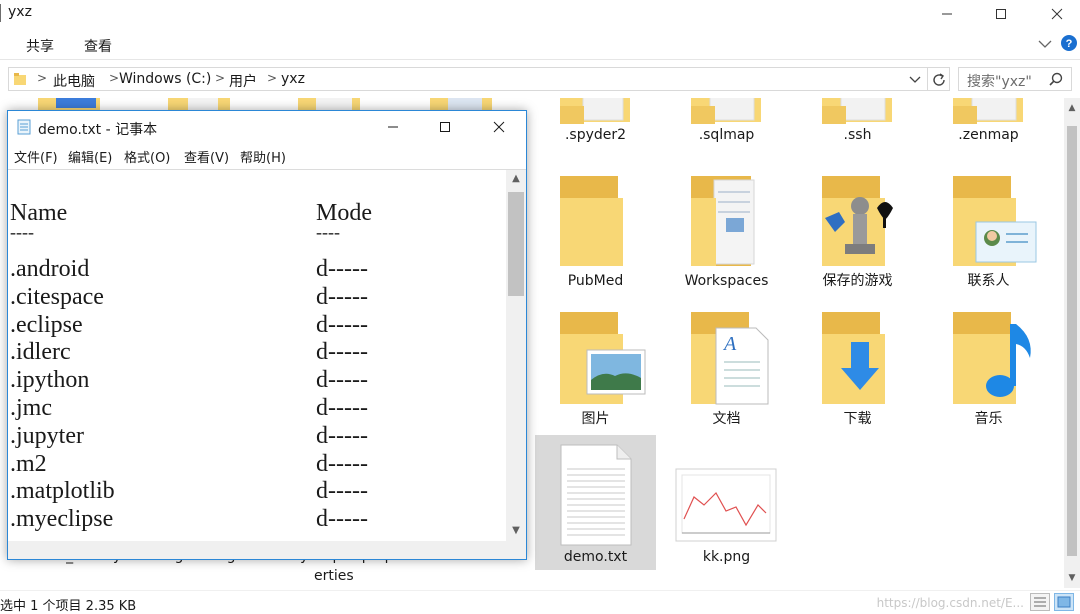 This screenshot has width=1080, height=614. What do you see at coordinates (445, 127) in the screenshot?
I see `notepad-maximize-button` at bounding box center [445, 127].